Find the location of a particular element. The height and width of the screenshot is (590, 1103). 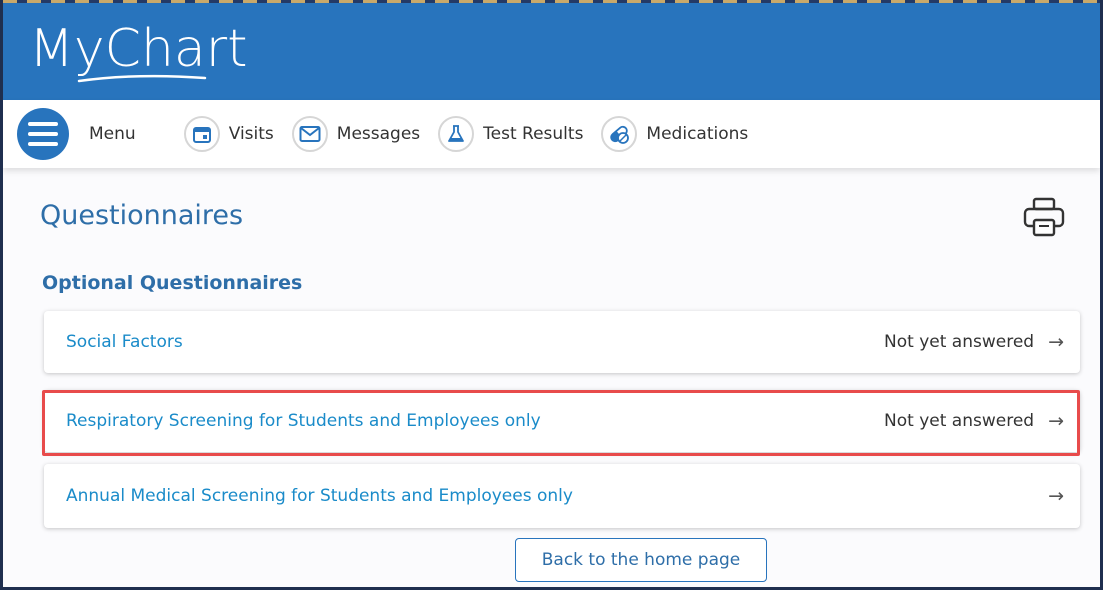

questionnaire-name: Social Factors is located at coordinates (475, 342).